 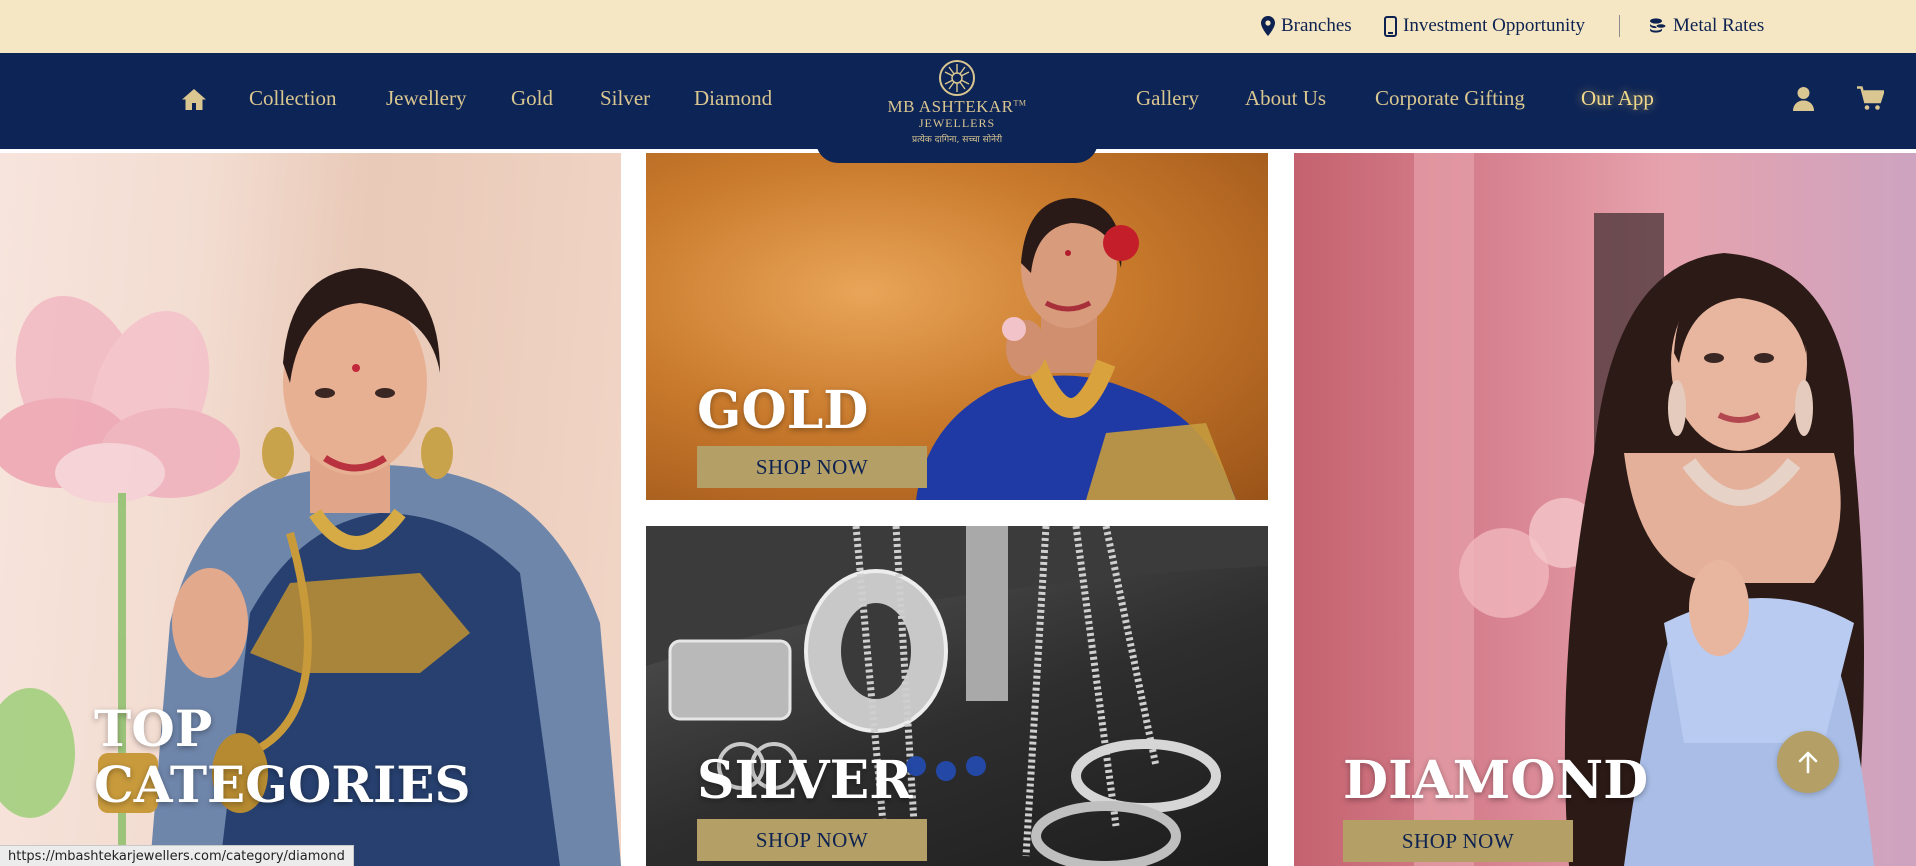 I want to click on arrow-up-icon, so click(x=1808, y=762).